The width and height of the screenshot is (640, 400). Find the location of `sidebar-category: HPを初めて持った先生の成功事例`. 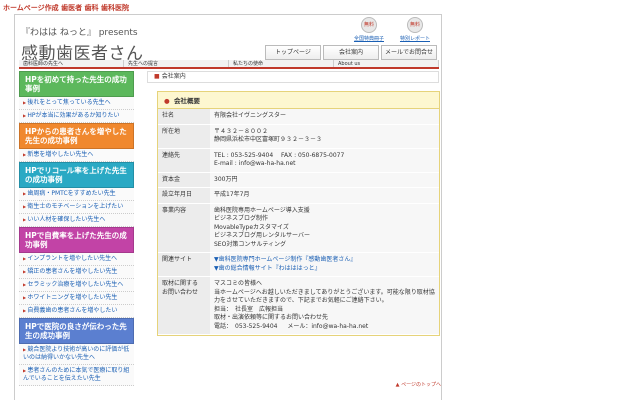

sidebar-category: HPを初めて持った先生の成功事例 is located at coordinates (76, 84).